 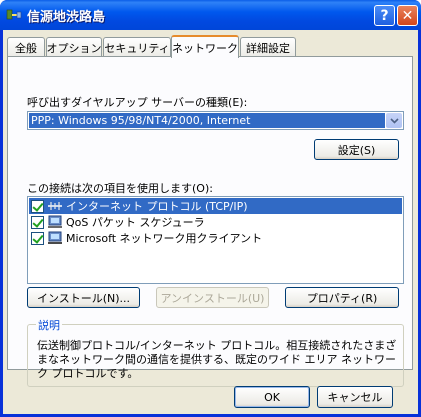 I want to click on network-connection-icon, so click(x=14, y=14).